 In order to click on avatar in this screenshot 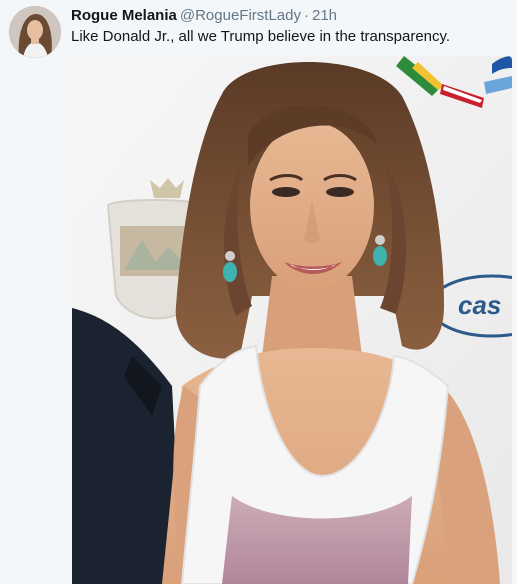, I will do `click(35, 32)`.